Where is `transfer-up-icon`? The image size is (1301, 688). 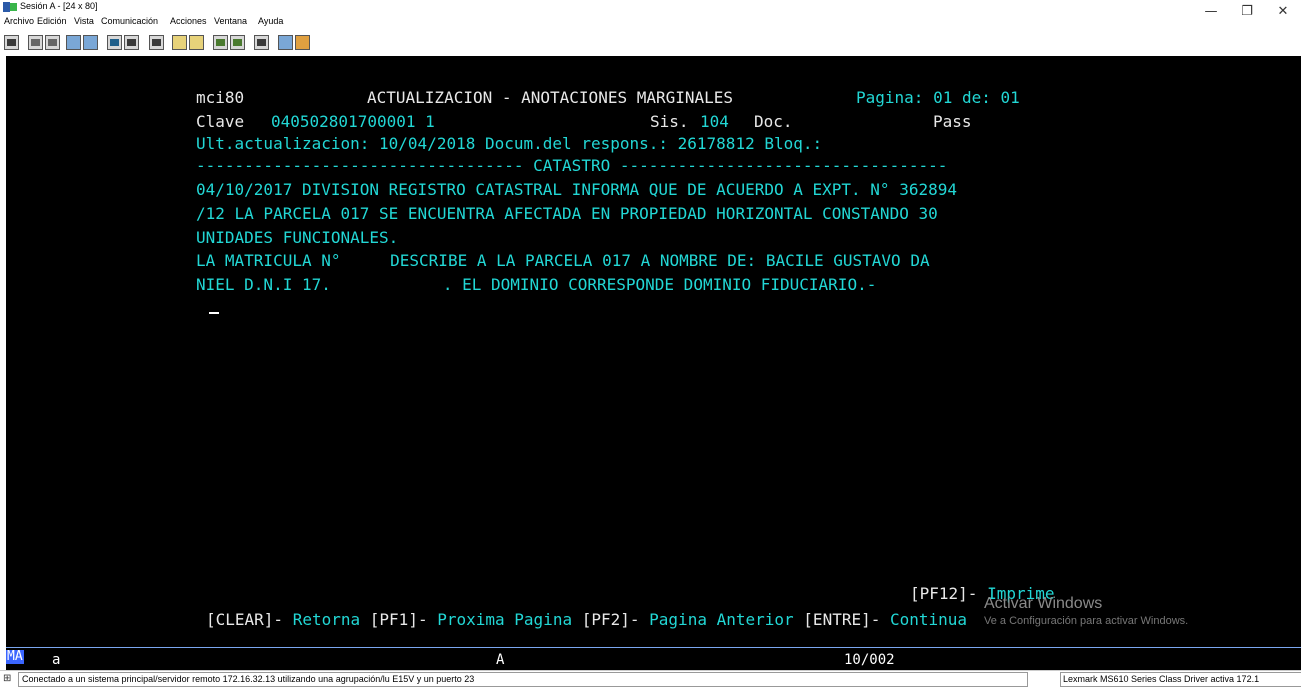
transfer-up-icon is located at coordinates (220, 42).